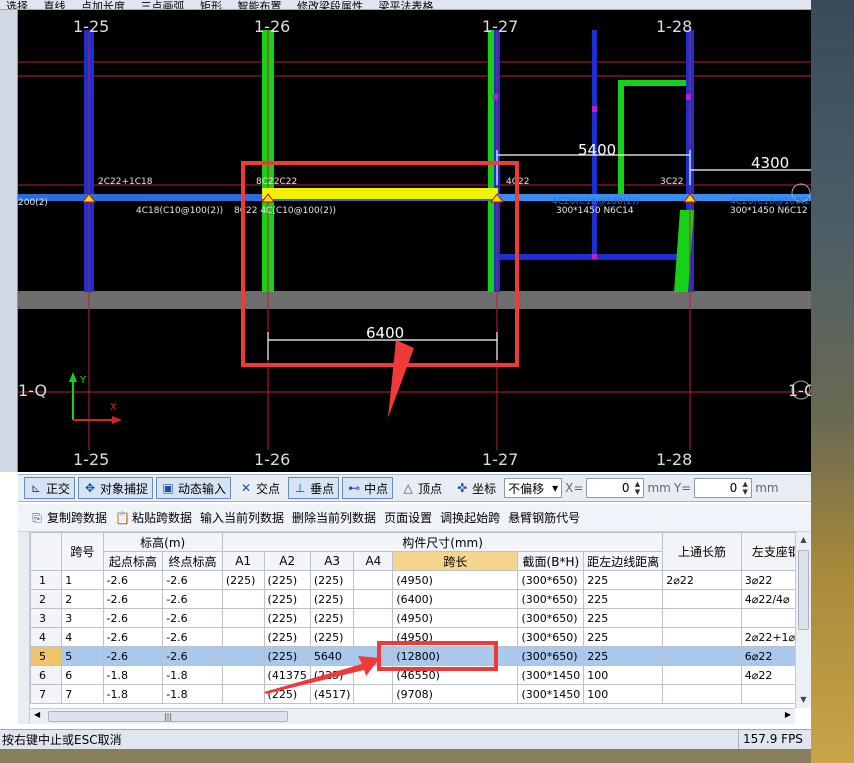 This screenshot has width=854, height=763. I want to click on copy-span-button: ⎘ 复制跨数据, so click(68, 517).